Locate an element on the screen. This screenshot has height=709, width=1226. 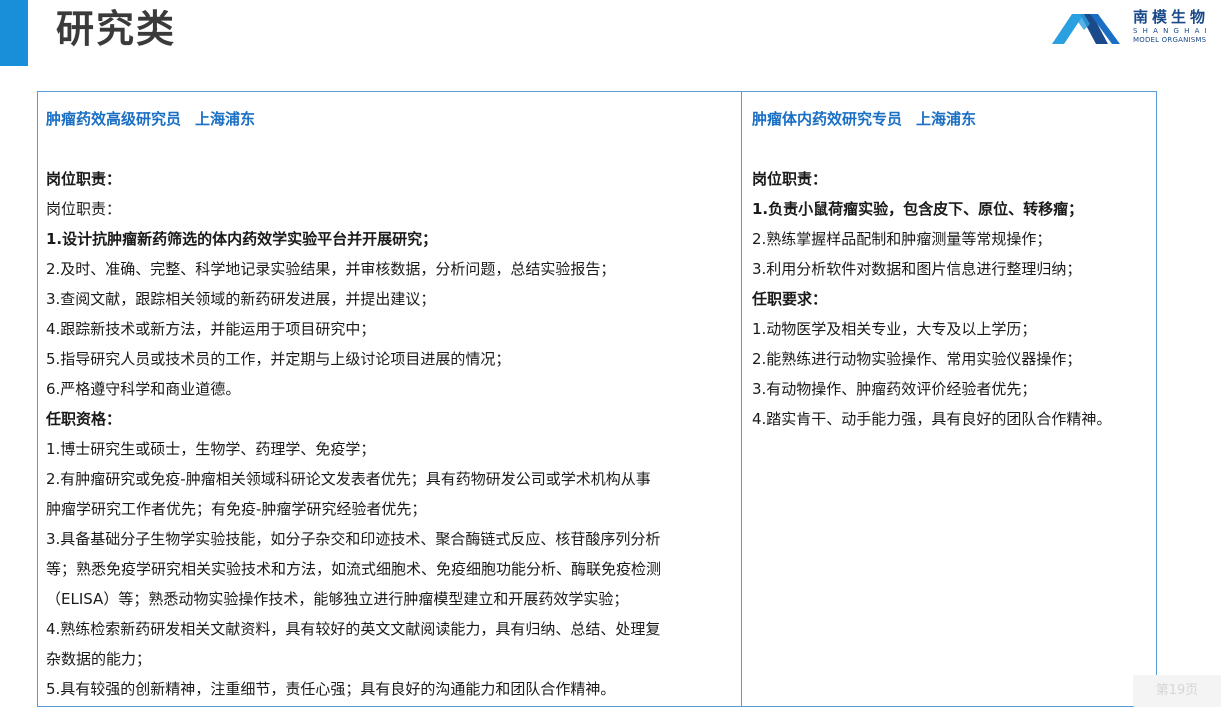
job-title: 肿瘤药效高级研究员 is located at coordinates (114, 119).